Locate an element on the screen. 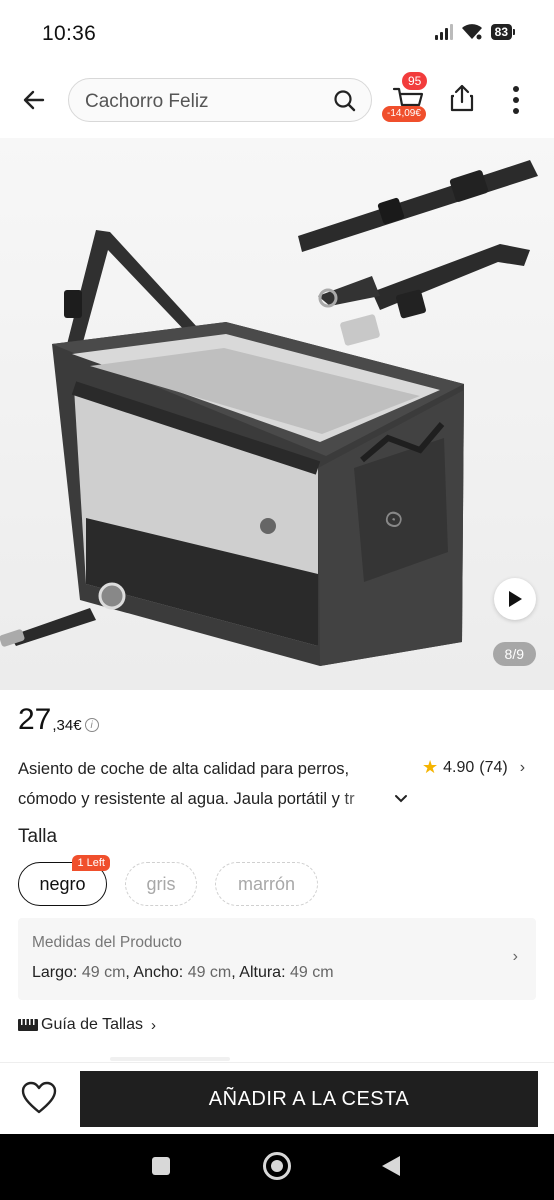  search-input: Cachorro Feliz is located at coordinates (220, 100).